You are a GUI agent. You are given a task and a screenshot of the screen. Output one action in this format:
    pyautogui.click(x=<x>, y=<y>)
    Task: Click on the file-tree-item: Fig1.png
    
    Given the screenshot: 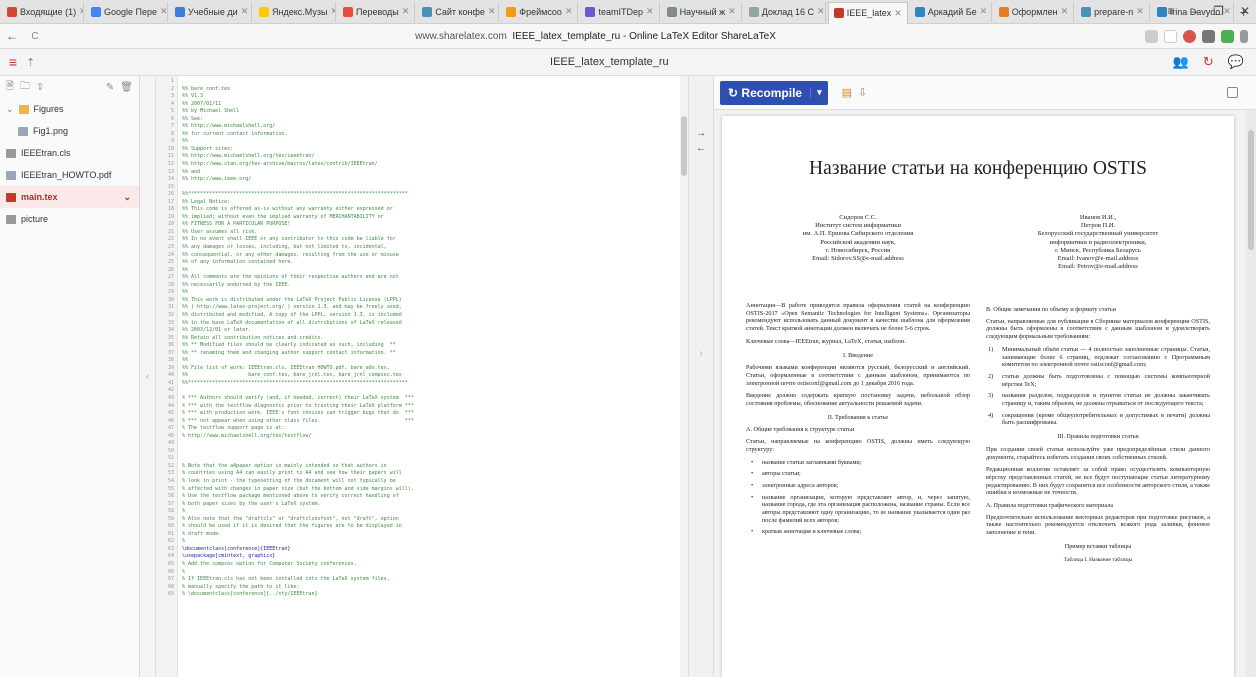 What is the action you would take?
    pyautogui.click(x=69, y=131)
    